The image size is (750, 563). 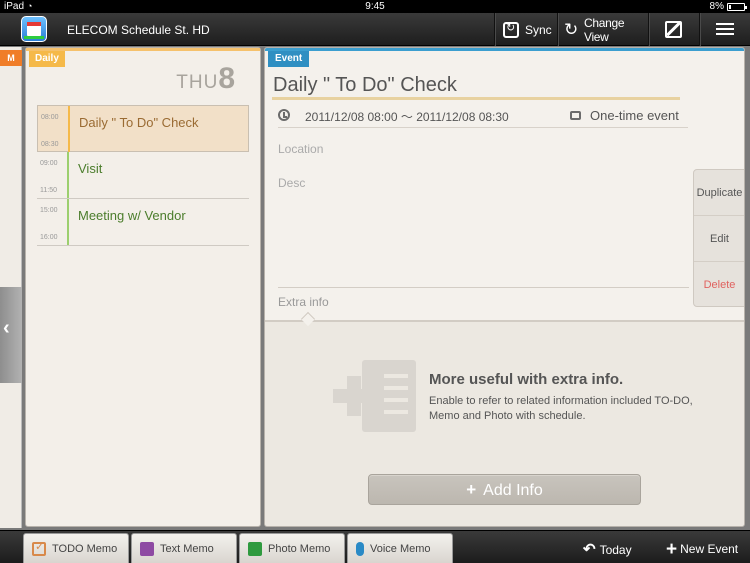 I want to click on location-field: Location, so click(x=301, y=149).